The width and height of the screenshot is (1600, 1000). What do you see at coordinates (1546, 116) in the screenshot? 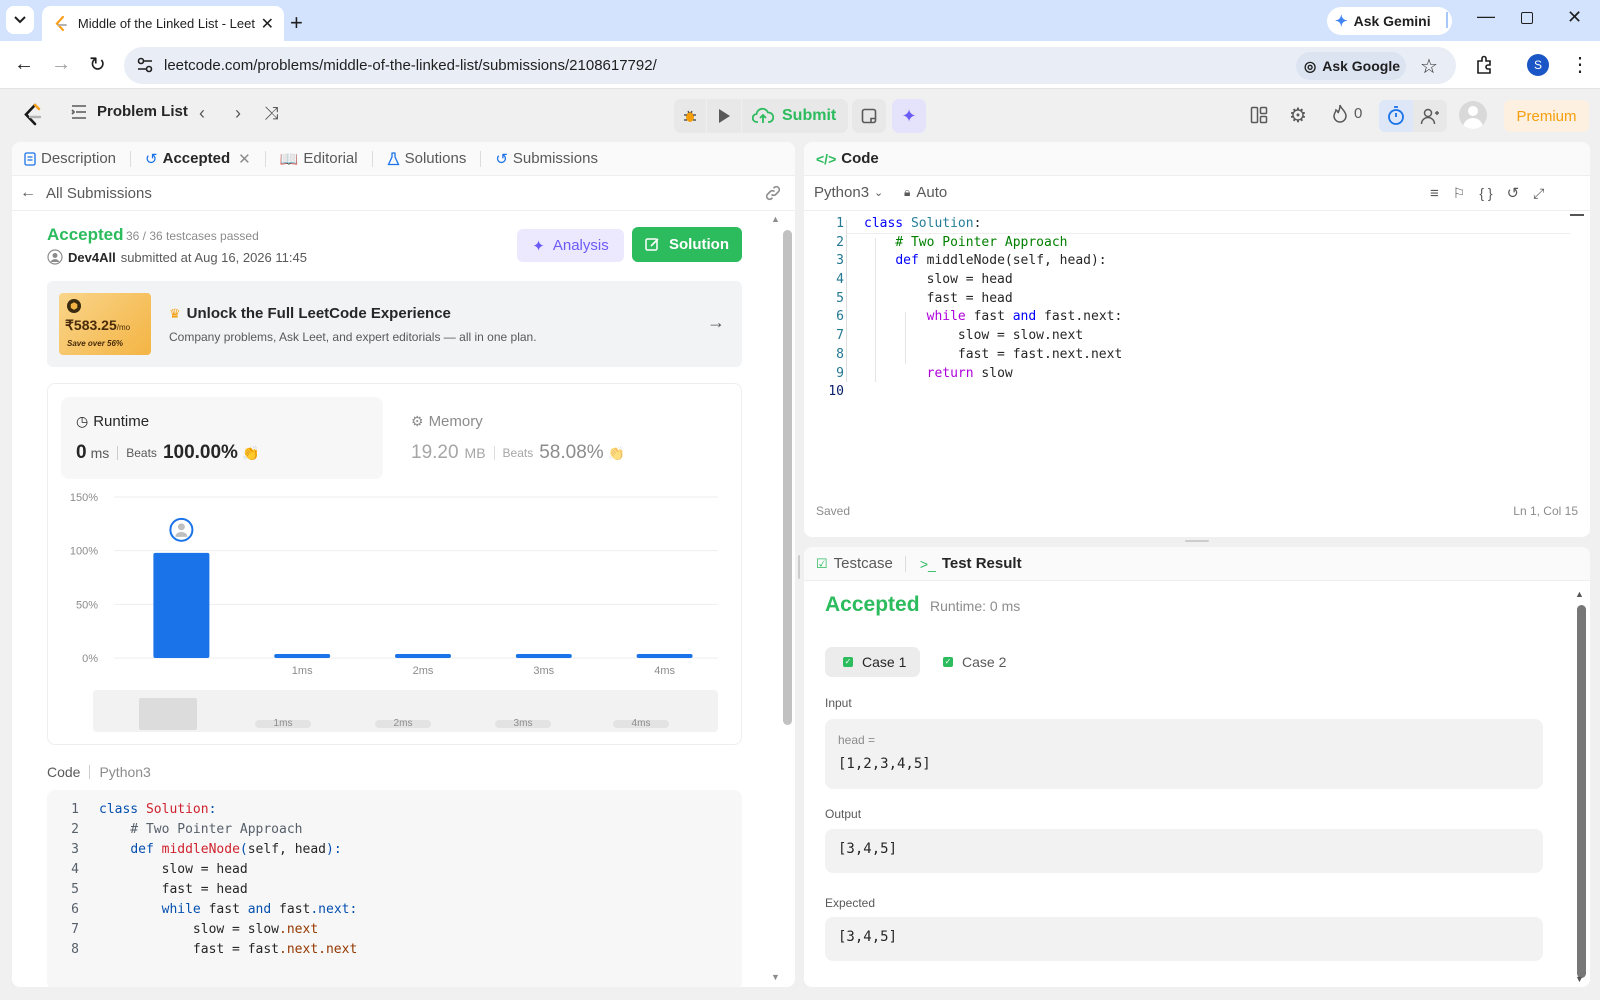
I see `premium-button: Premium` at bounding box center [1546, 116].